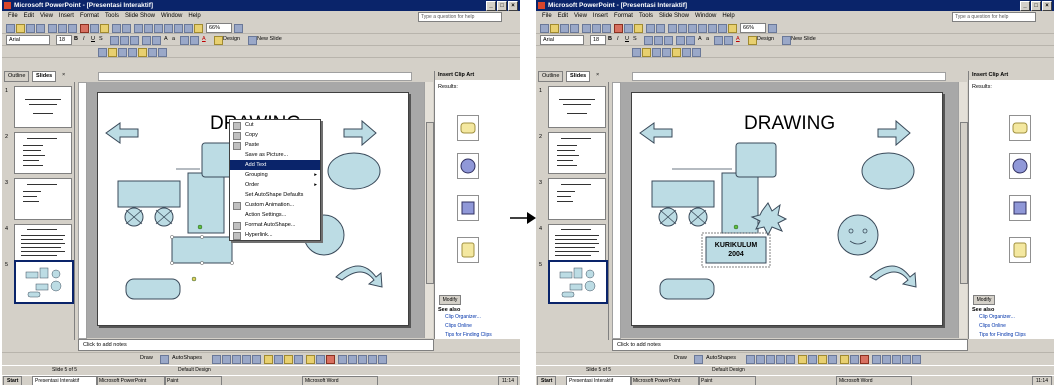 The image size is (1056, 385). What do you see at coordinates (680, 40) in the screenshot?
I see `numbering-icon` at bounding box center [680, 40].